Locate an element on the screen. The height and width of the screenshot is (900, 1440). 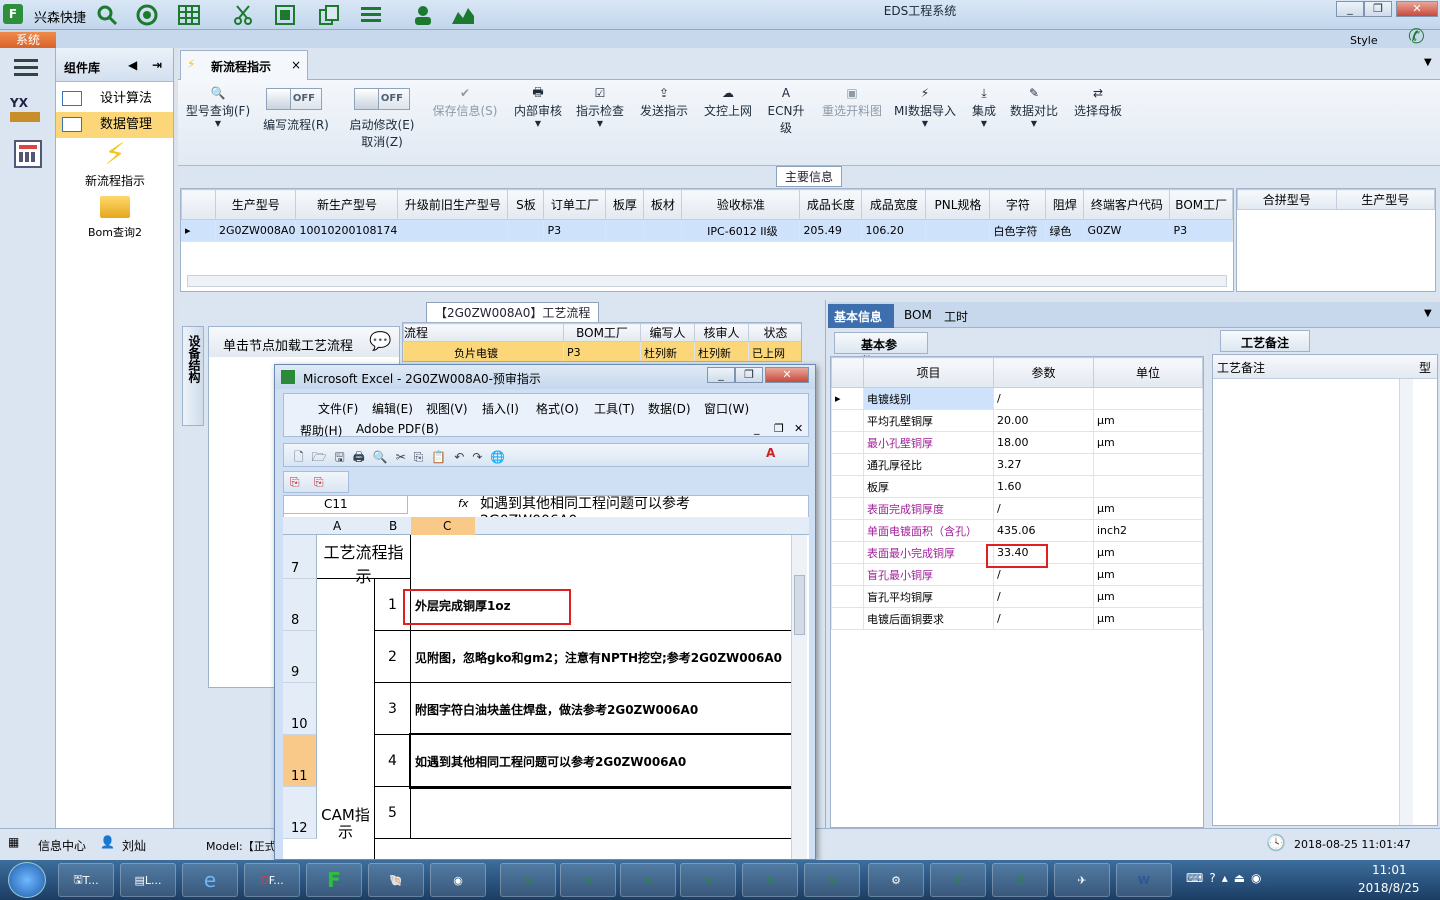
column-header: 阻焊 is located at coordinates (1065, 204).